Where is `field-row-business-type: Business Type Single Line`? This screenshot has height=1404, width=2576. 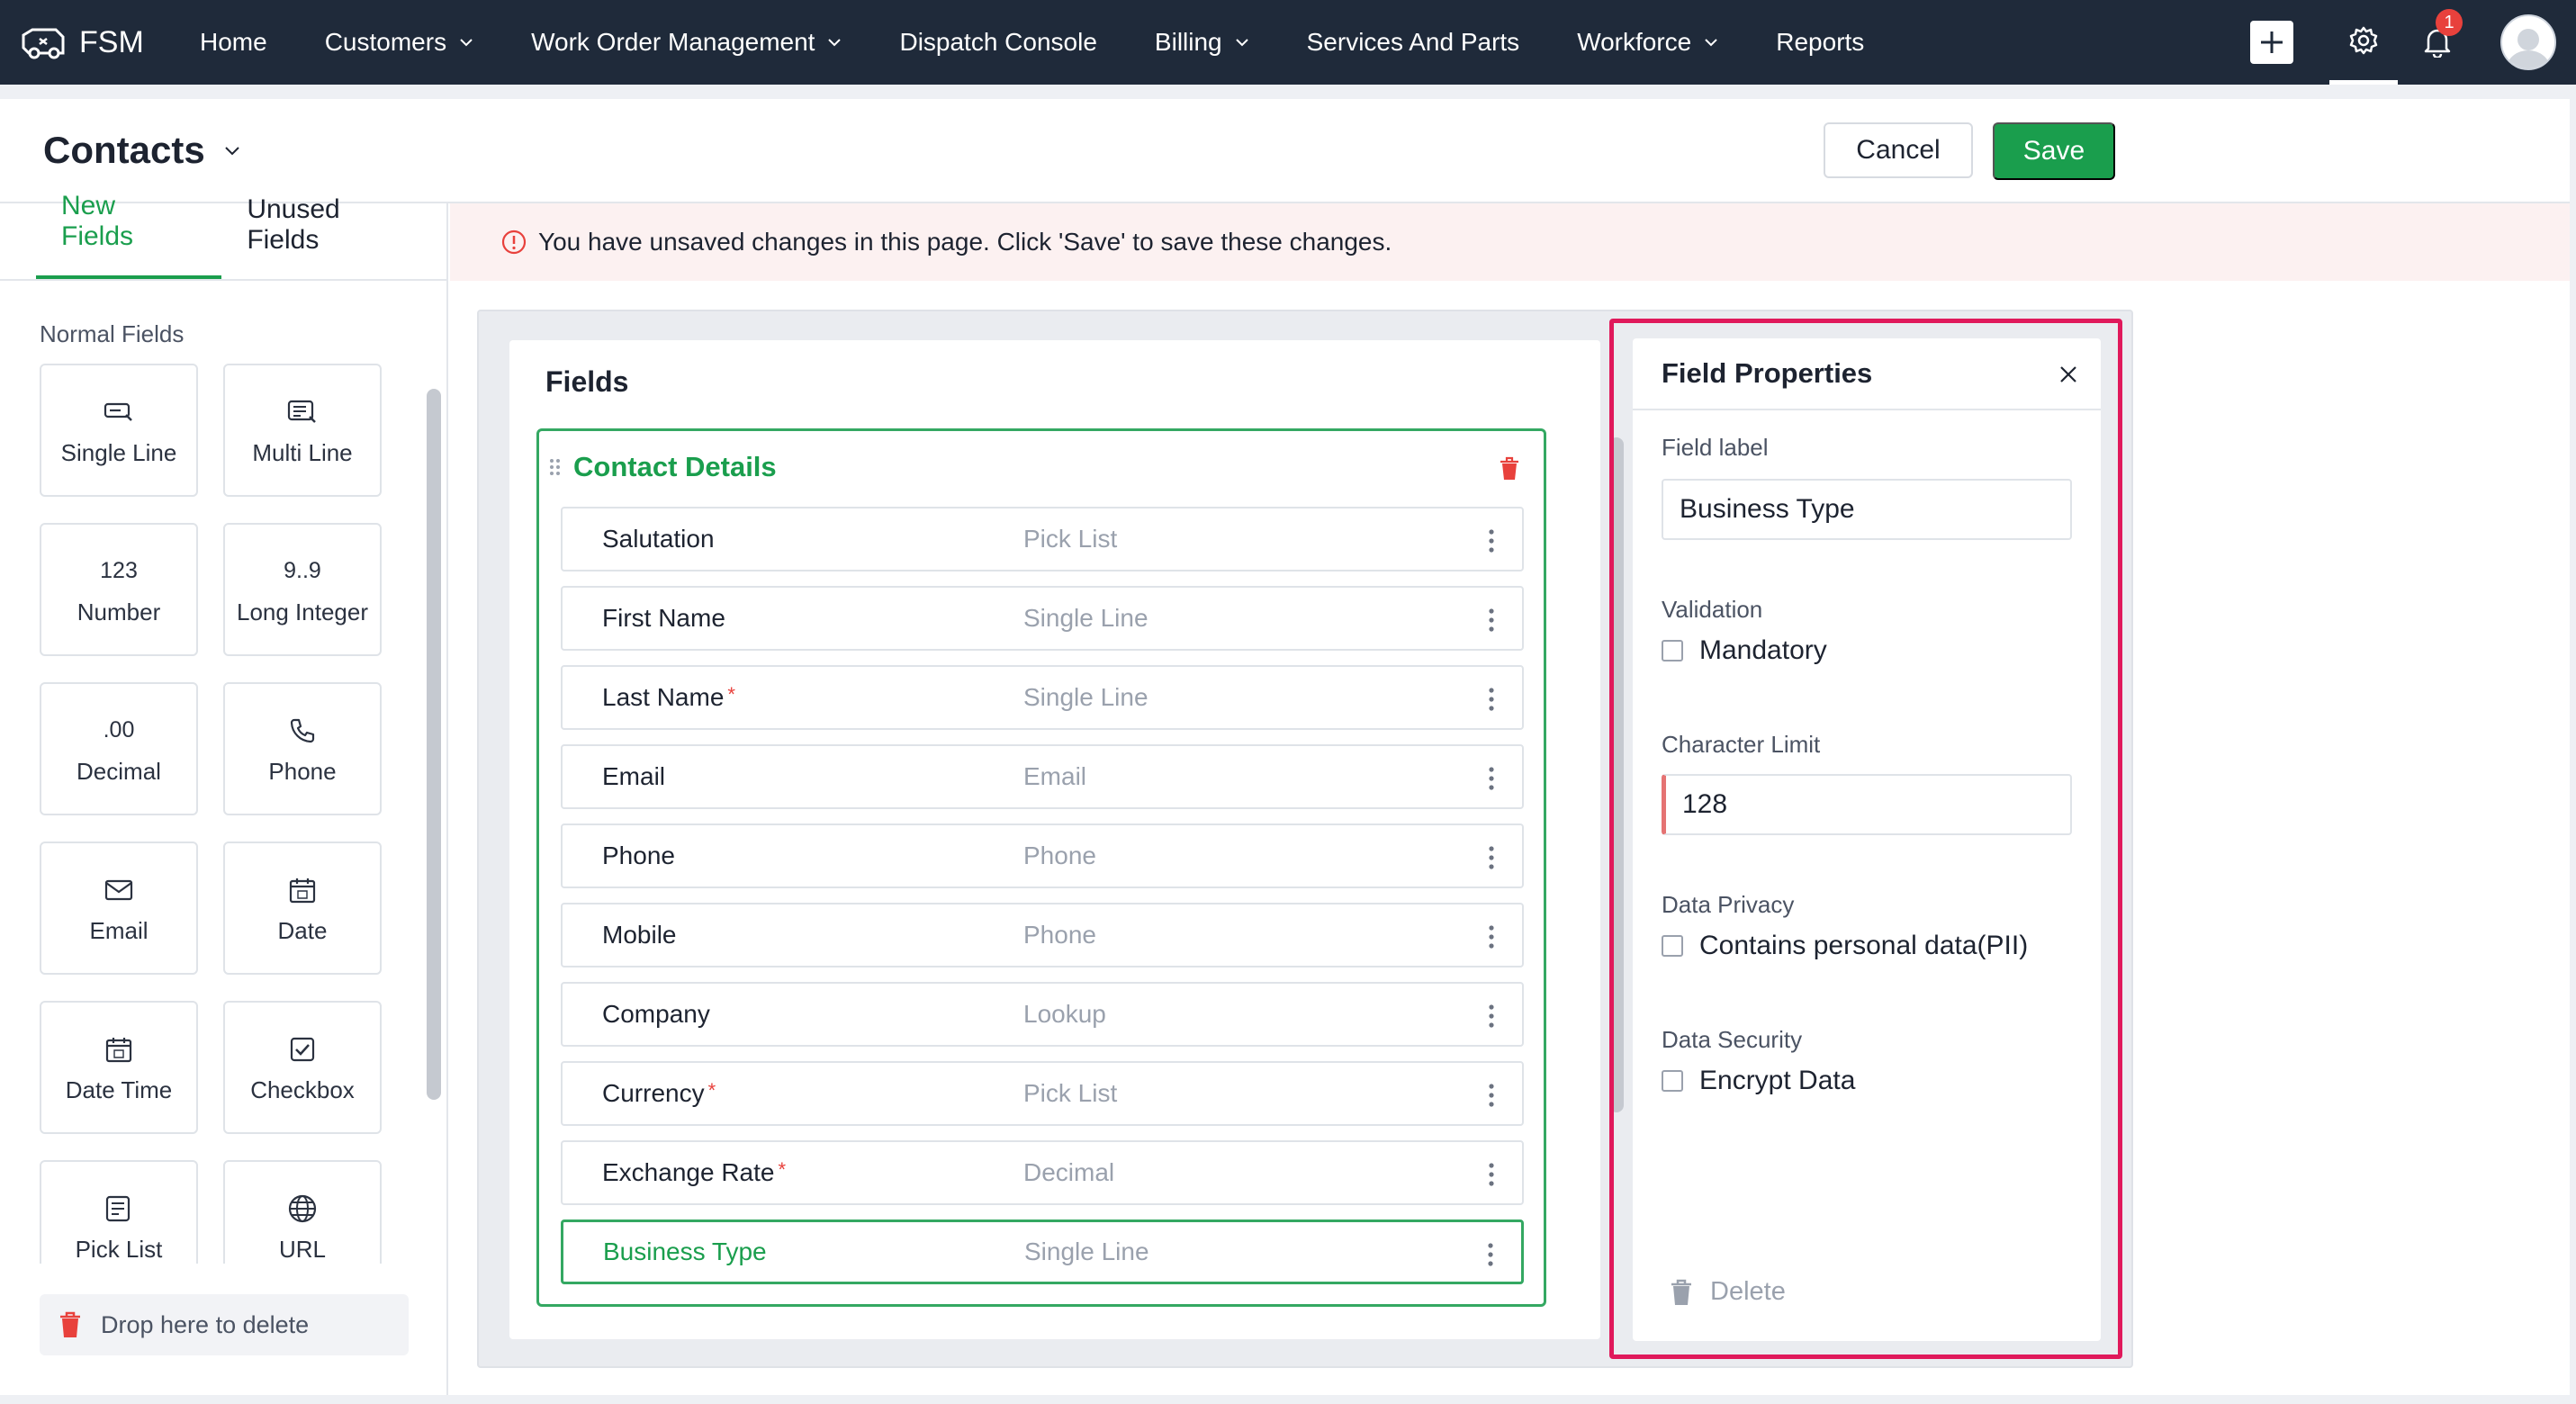
field-row-business-type: Business Type Single Line is located at coordinates (1042, 1252).